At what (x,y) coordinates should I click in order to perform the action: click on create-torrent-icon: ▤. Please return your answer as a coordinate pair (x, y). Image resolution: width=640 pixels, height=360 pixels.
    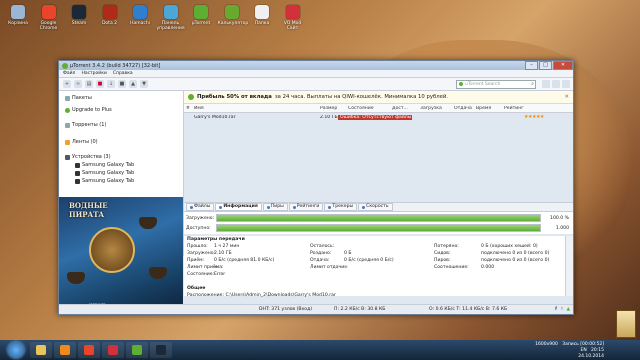
    Looking at the image, I should click on (89, 84).